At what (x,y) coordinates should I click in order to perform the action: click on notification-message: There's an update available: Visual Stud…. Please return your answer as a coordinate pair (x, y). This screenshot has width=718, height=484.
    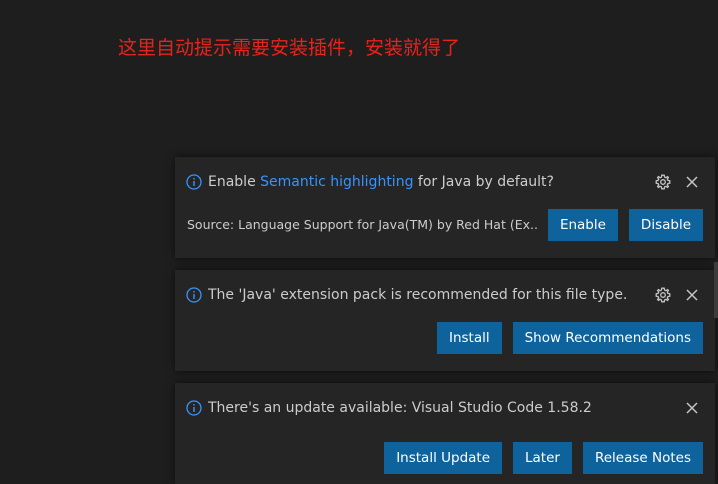
    Looking at the image, I should click on (400, 408).